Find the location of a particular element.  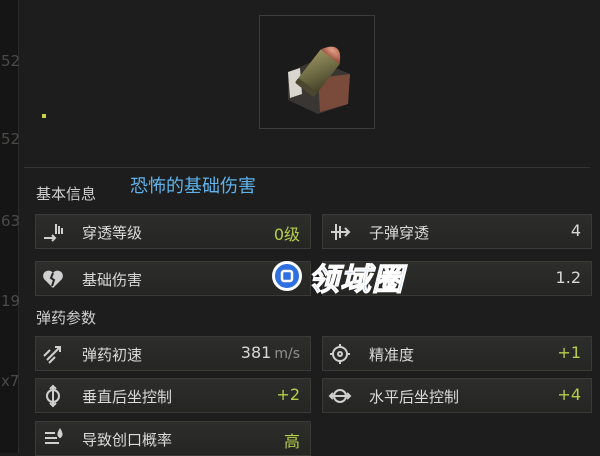

ammo-cartridge-icon is located at coordinates (319, 80).